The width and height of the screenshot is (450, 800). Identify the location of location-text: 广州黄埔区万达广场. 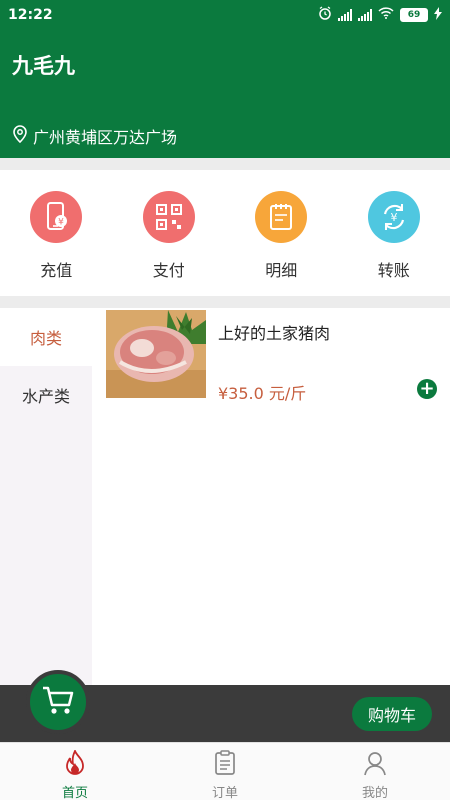
(105, 137).